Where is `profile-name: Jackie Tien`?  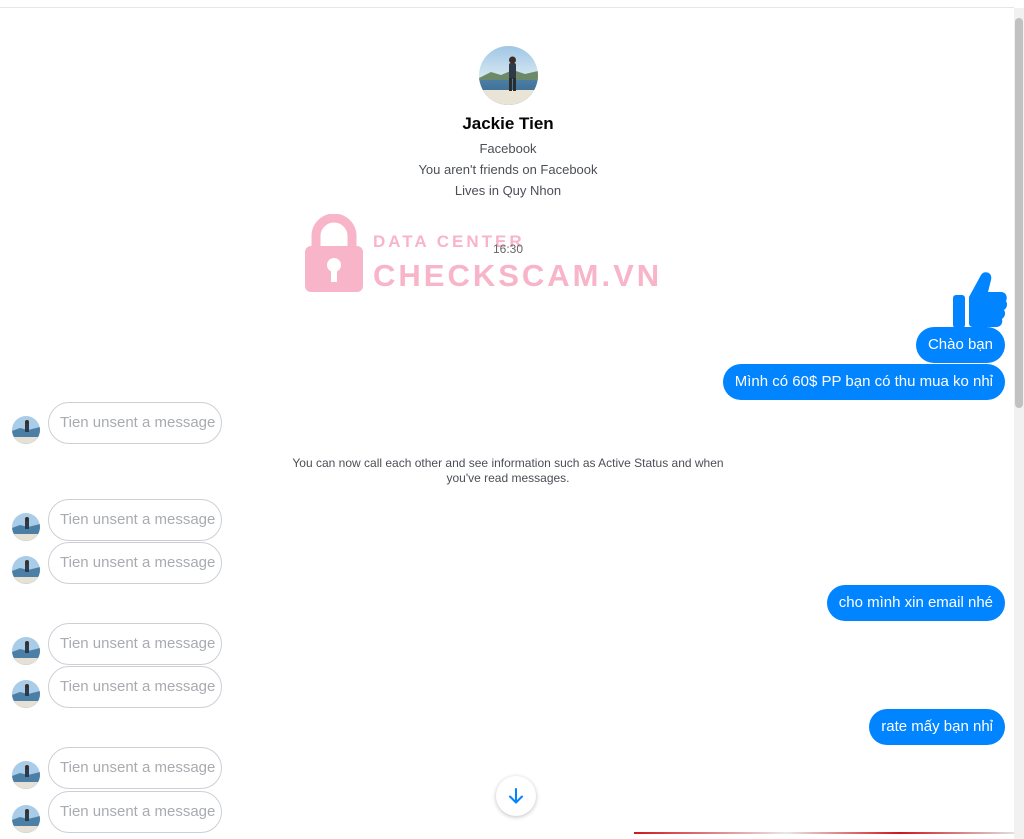
profile-name: Jackie Tien is located at coordinates (508, 124).